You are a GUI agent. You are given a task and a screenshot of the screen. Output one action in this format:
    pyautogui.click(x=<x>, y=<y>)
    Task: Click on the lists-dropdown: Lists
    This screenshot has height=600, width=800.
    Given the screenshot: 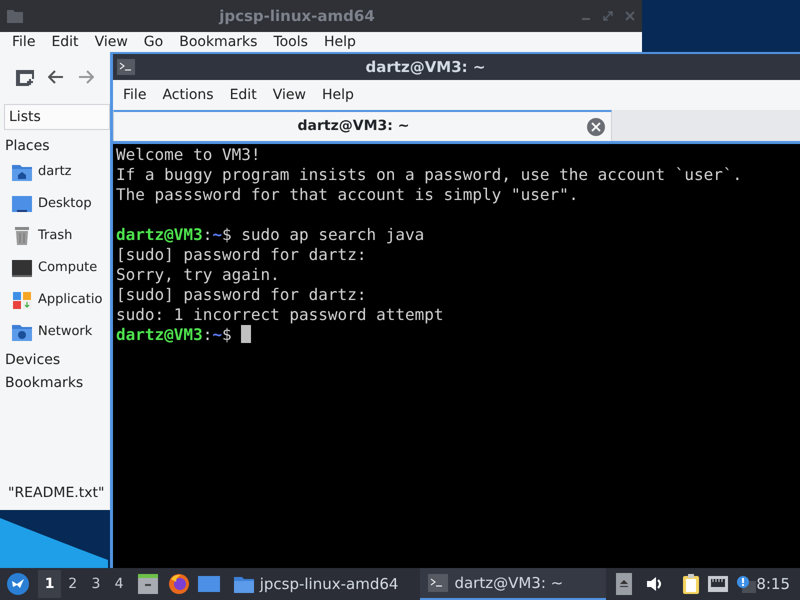 What is the action you would take?
    pyautogui.click(x=57, y=117)
    